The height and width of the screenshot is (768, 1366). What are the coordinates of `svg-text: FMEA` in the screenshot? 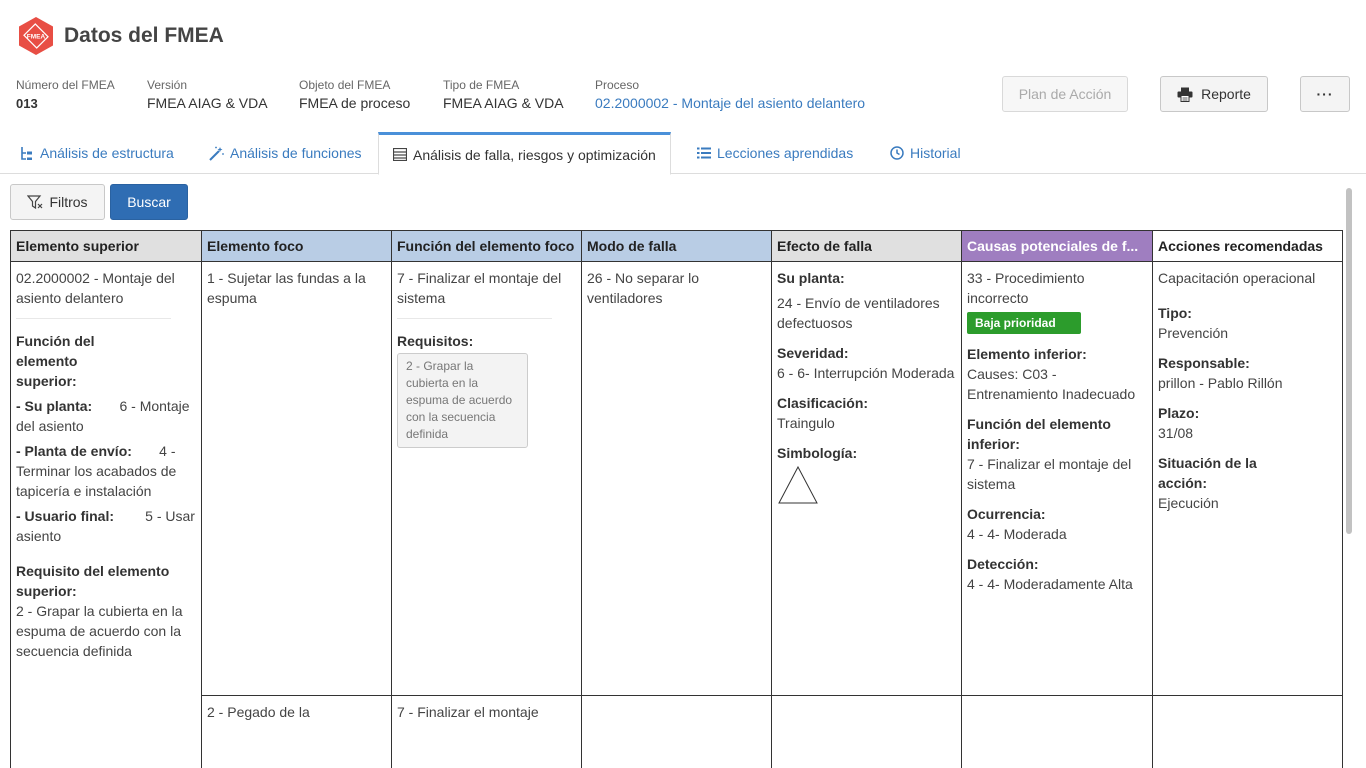 It's located at (36, 37).